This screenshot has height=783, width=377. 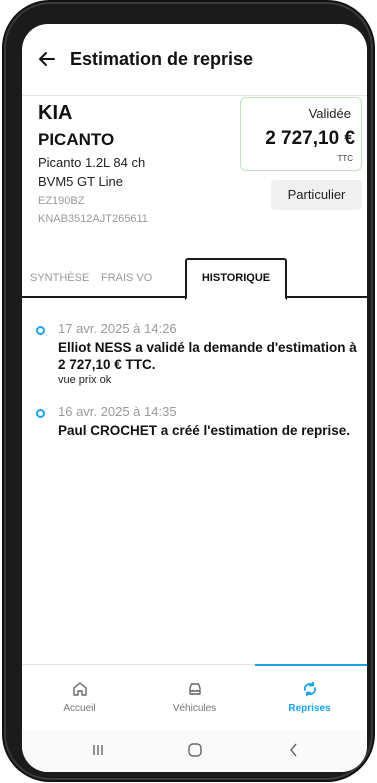 What do you see at coordinates (316, 195) in the screenshot?
I see `customer-type-badge: Particulier` at bounding box center [316, 195].